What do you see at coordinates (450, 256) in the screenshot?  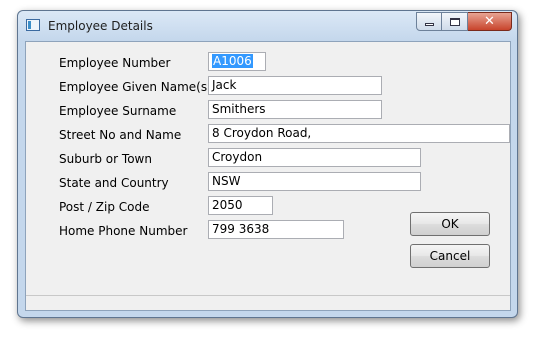 I see `cancel-button: Cancel` at bounding box center [450, 256].